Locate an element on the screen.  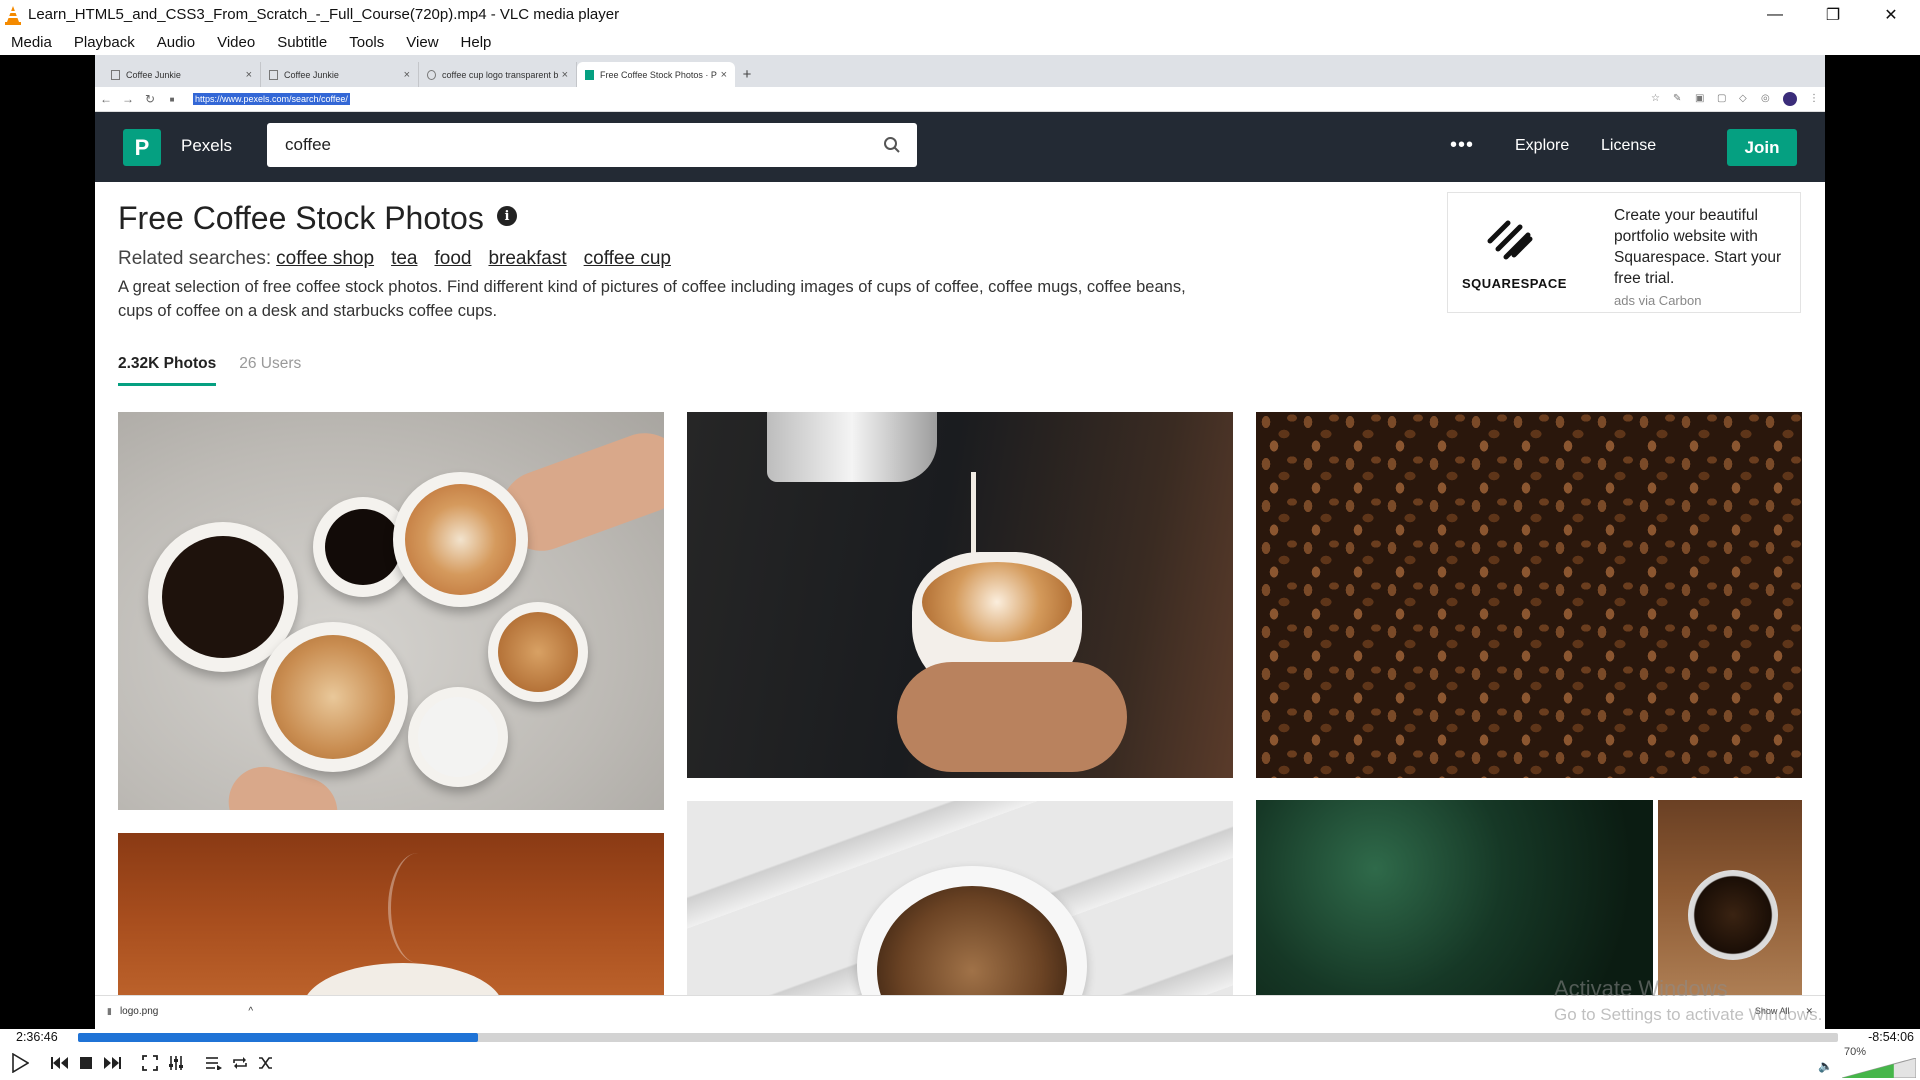
photo-latte-pour is located at coordinates (960, 595).